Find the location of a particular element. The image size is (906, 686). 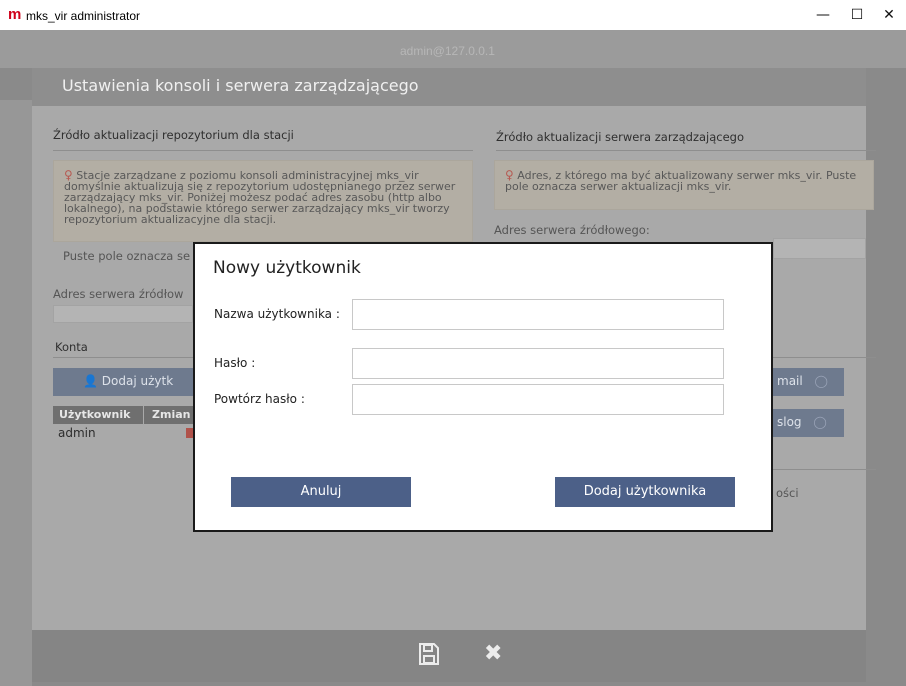

left-info-text-2: Puste pole oznacza se is located at coordinates (127, 256).